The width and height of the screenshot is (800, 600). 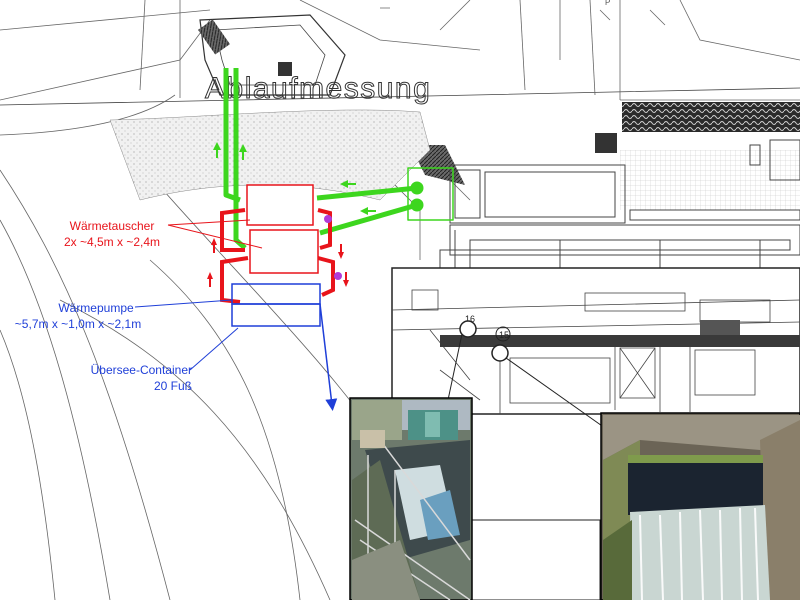 What do you see at coordinates (96, 308) in the screenshot?
I see `heat-pump-name: Wärmepumpe` at bounding box center [96, 308].